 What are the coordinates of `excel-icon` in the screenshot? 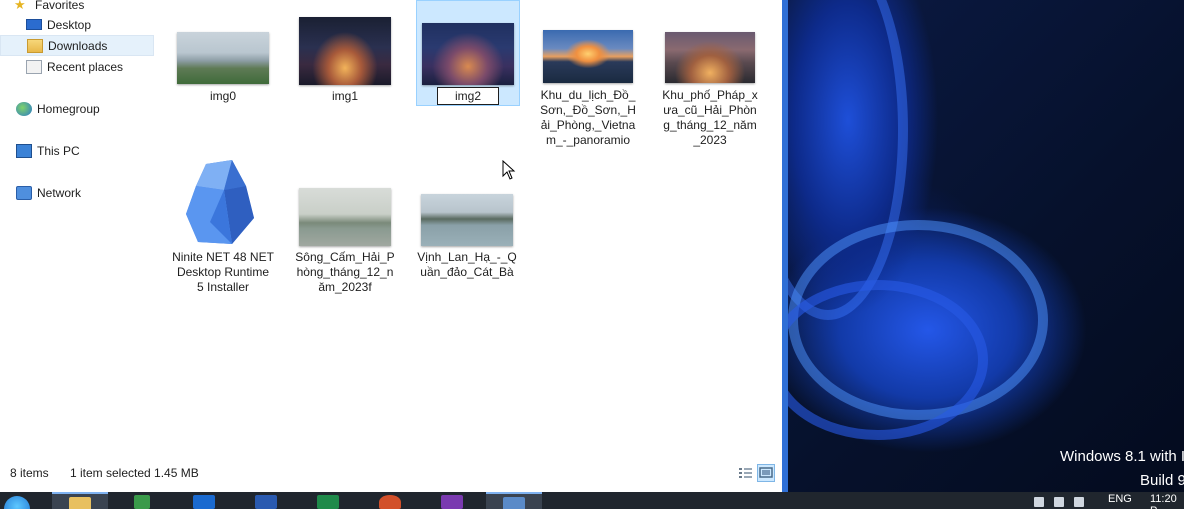 It's located at (328, 502).